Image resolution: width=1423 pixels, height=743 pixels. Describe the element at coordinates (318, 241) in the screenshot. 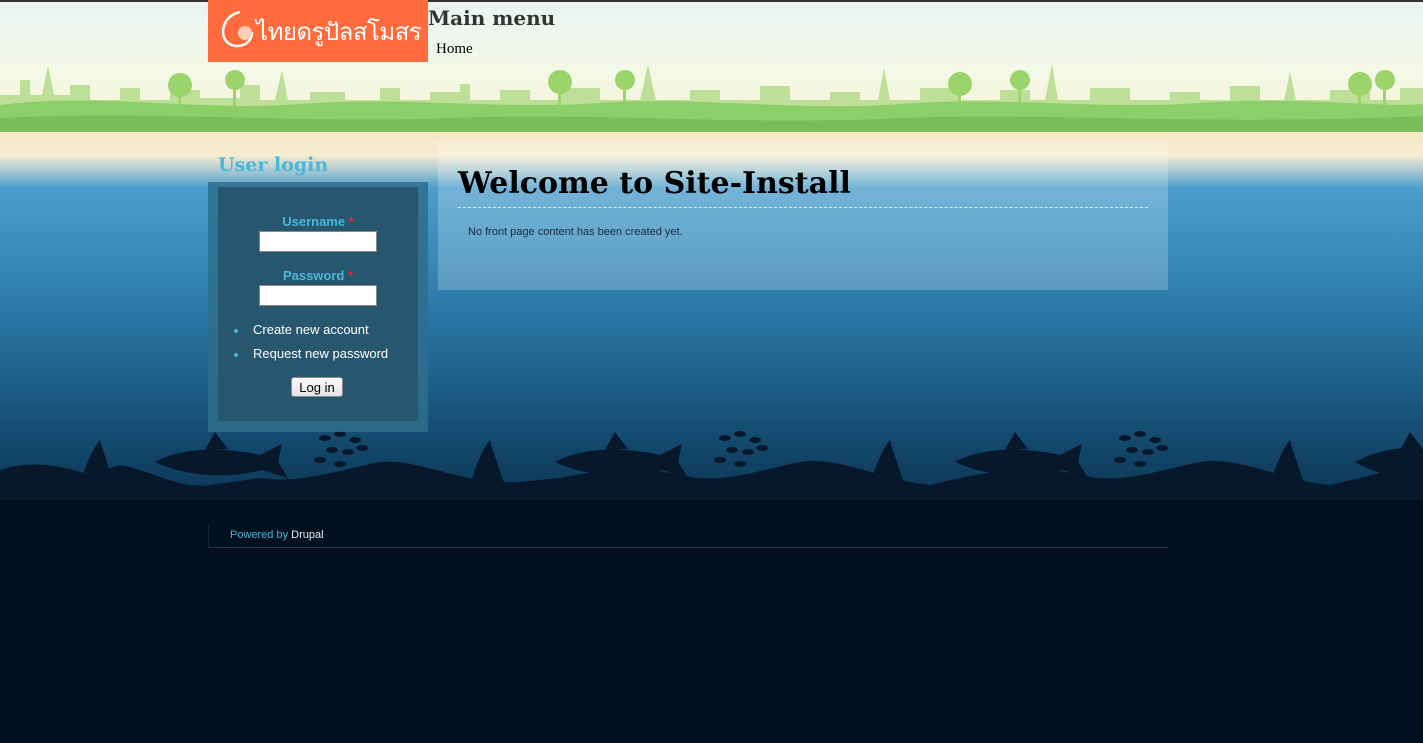

I see `username-input` at that location.